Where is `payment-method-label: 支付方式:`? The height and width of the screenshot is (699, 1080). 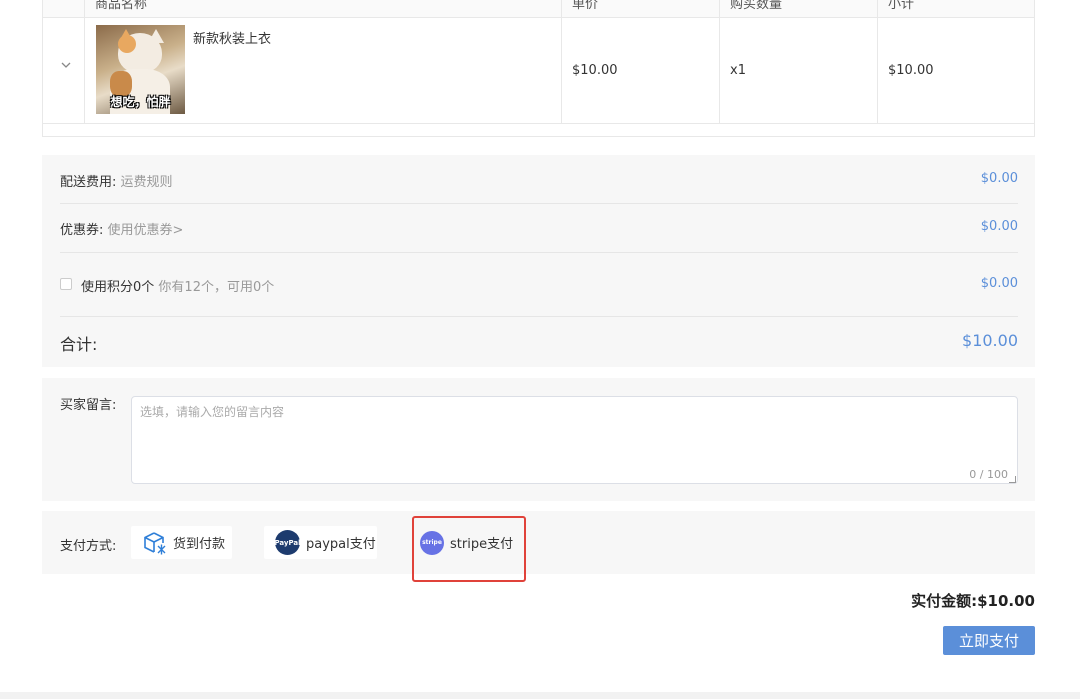
payment-method-label: 支付方式: is located at coordinates (88, 546).